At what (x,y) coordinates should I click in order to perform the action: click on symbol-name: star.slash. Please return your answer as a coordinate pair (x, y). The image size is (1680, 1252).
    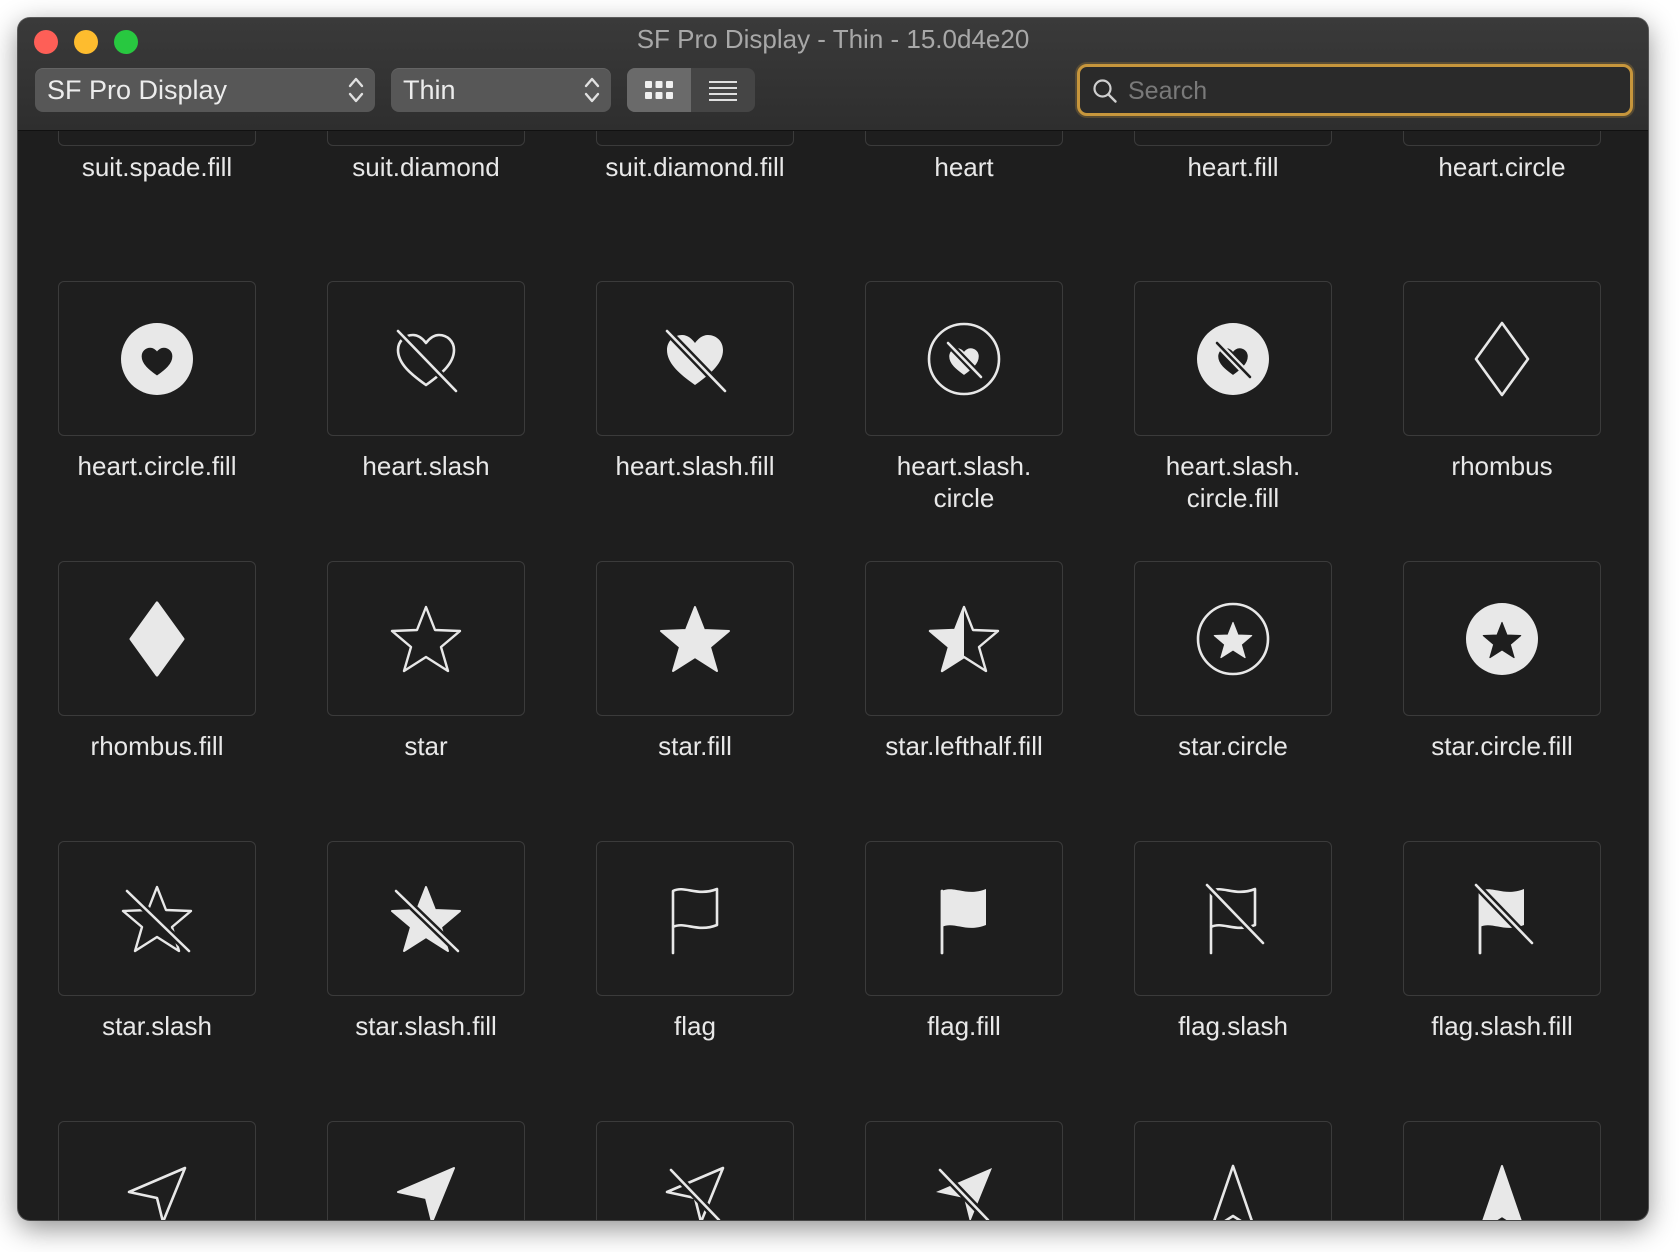
    Looking at the image, I should click on (157, 1026).